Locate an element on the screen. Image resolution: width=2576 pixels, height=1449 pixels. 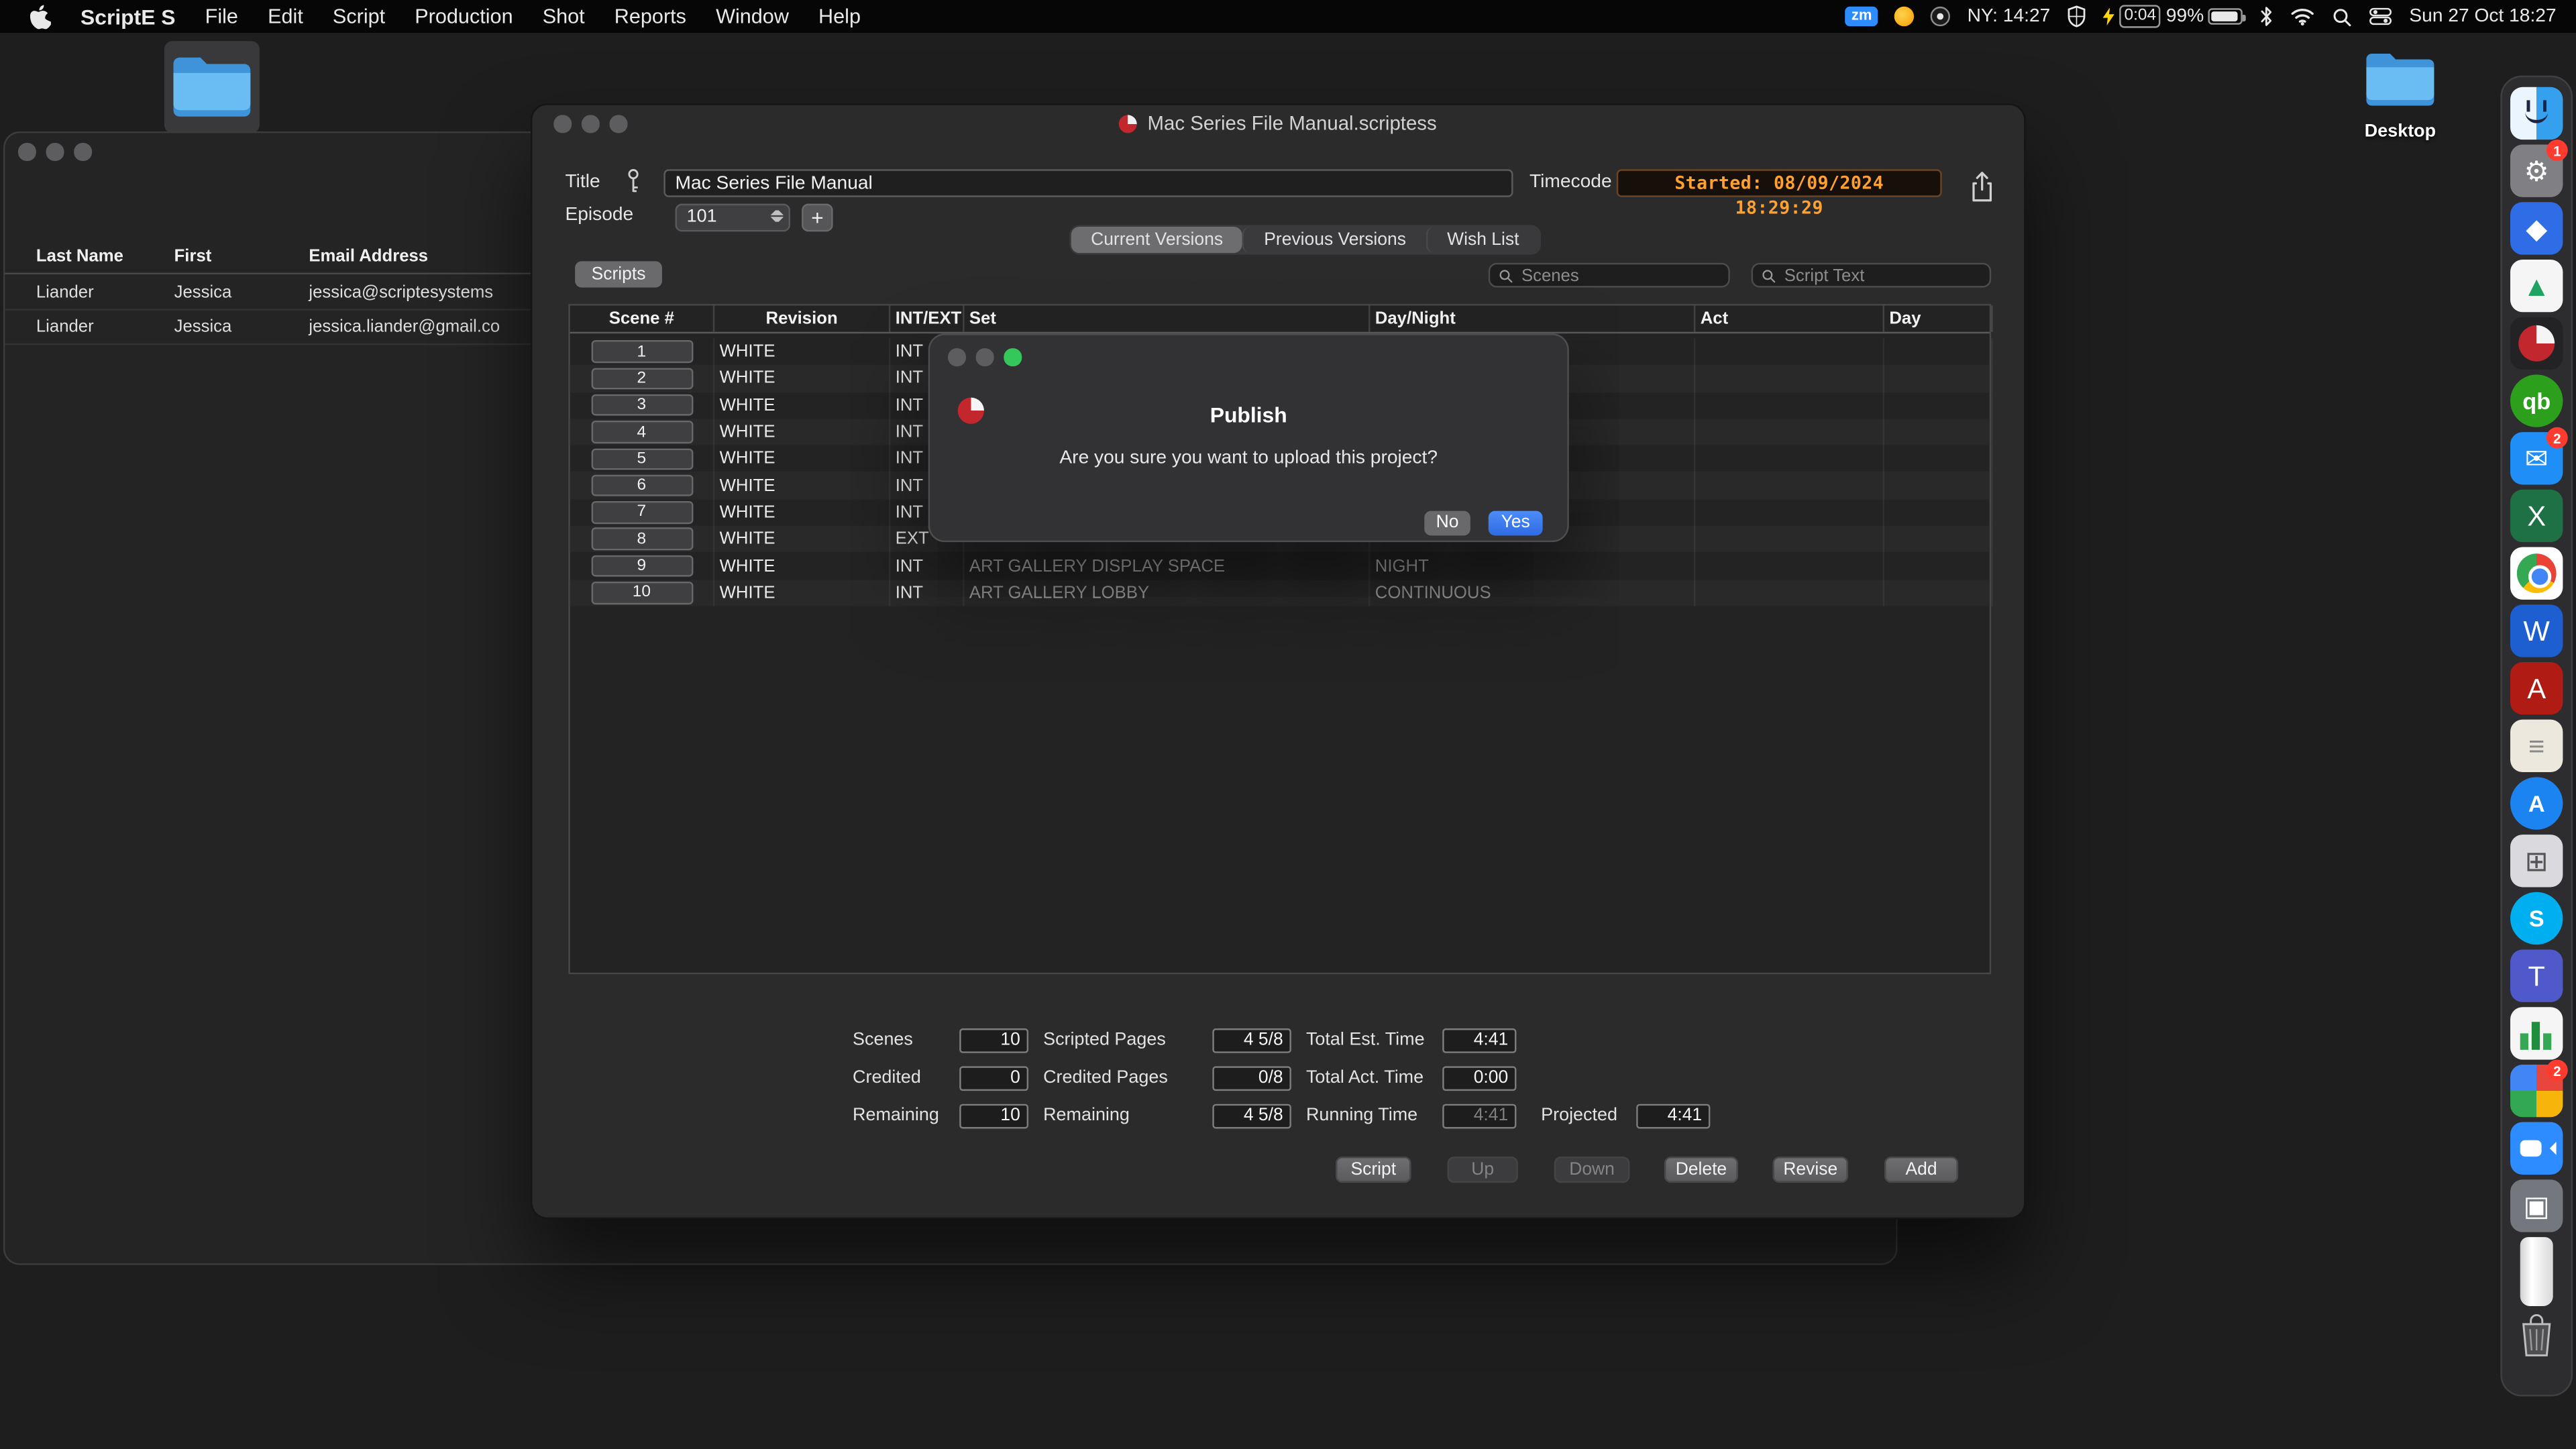
chrome-icon is located at coordinates (2536, 573).